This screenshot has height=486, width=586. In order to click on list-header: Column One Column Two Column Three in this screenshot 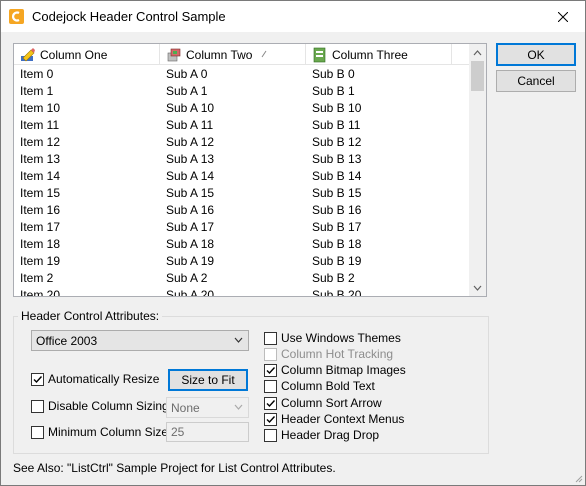, I will do `click(242, 54)`.